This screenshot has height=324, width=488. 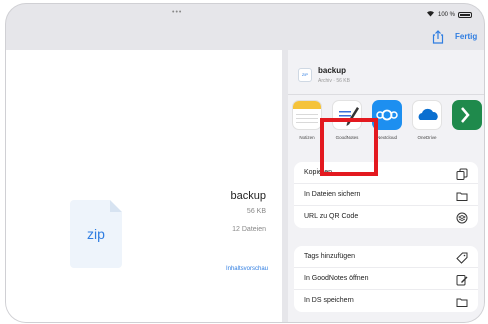 What do you see at coordinates (349, 147) in the screenshot?
I see `highlight-box` at bounding box center [349, 147].